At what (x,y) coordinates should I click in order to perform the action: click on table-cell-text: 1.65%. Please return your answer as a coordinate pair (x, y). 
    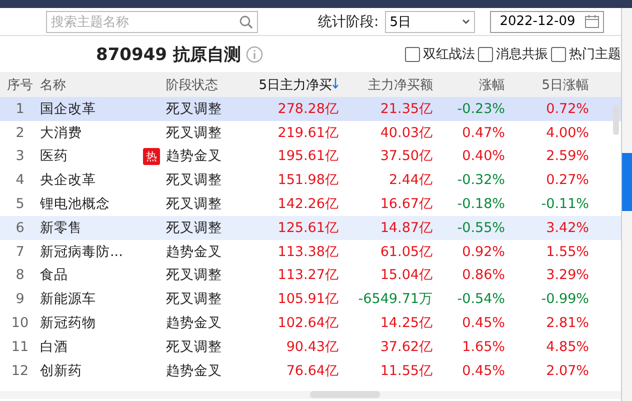
    Looking at the image, I should click on (483, 346).